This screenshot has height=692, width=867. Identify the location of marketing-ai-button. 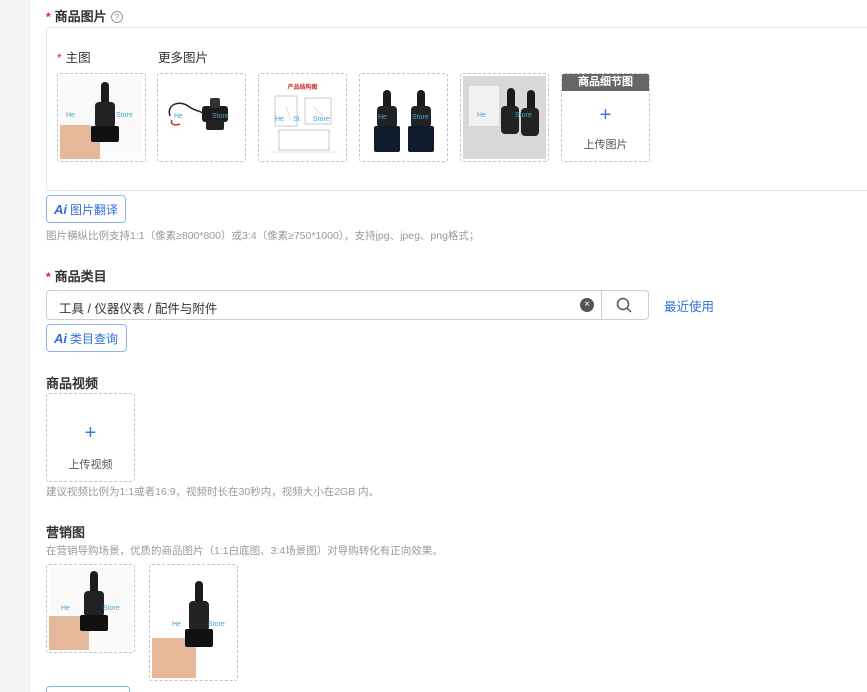
(88, 689).